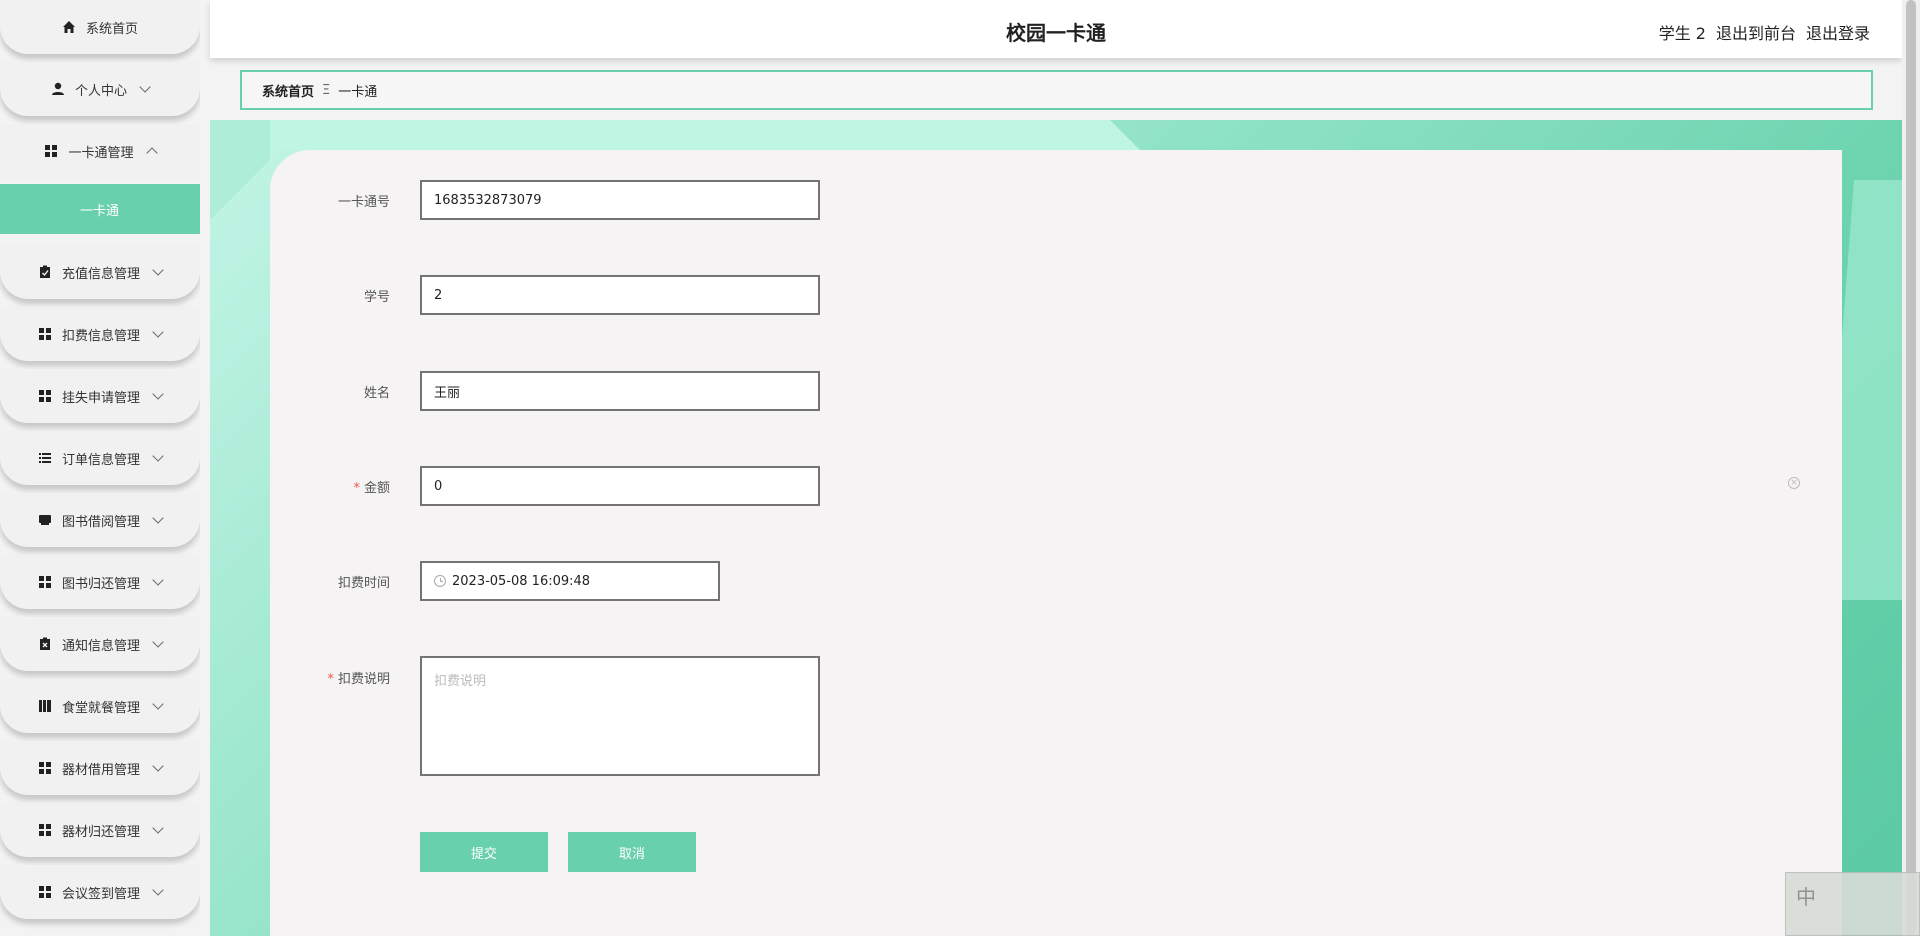  I want to click on home-icon, so click(69, 27).